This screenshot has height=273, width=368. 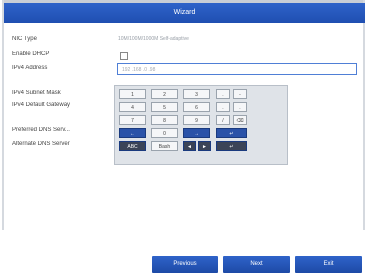 I want to click on key-2: 2, so click(x=164, y=94).